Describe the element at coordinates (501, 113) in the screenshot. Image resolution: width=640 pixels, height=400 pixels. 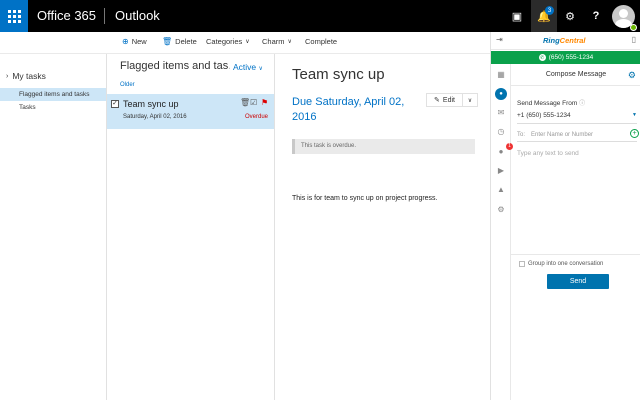
I see `mail-icon: ✉` at that location.